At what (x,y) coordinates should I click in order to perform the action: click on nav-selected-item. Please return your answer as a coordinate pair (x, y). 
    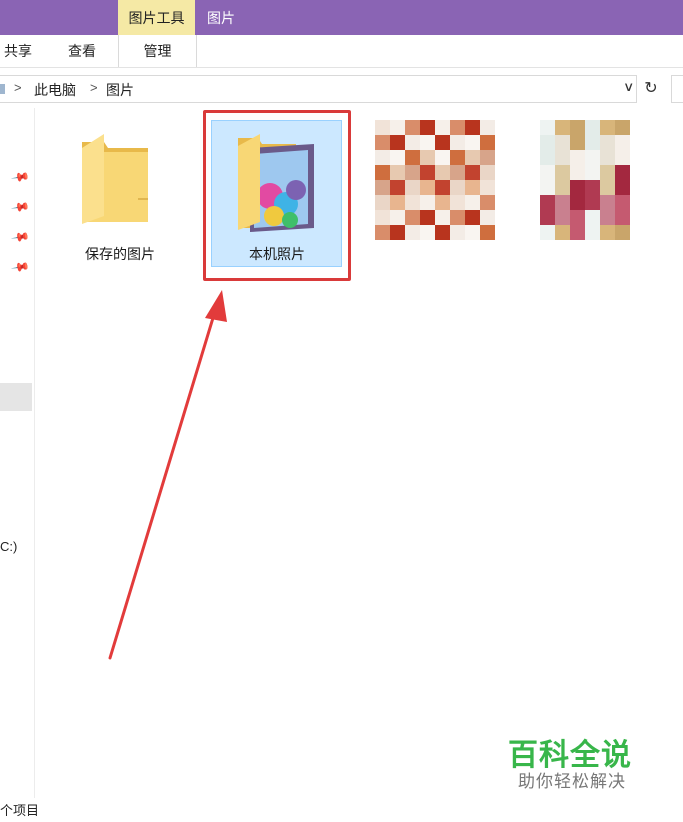
    Looking at the image, I should click on (16, 397).